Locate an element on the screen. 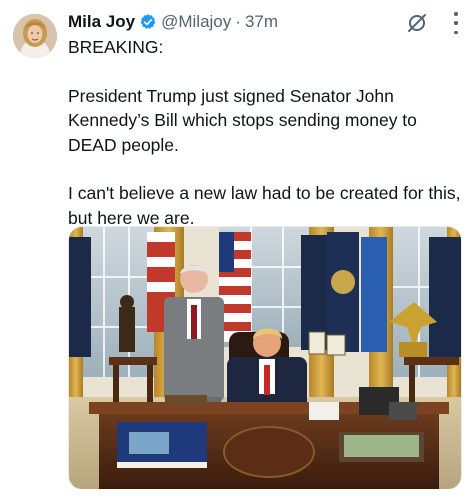 This screenshot has width=474, height=500. tweet-footer-space is located at coordinates (237, 494).